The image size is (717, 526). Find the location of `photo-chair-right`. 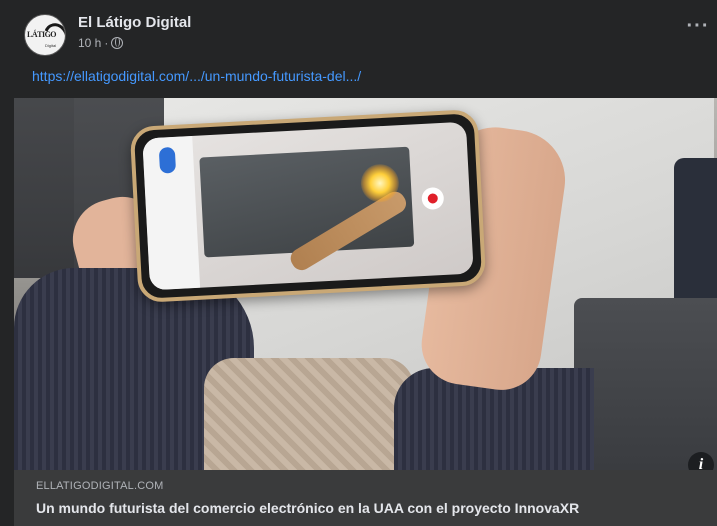

photo-chair-right is located at coordinates (645, 384).